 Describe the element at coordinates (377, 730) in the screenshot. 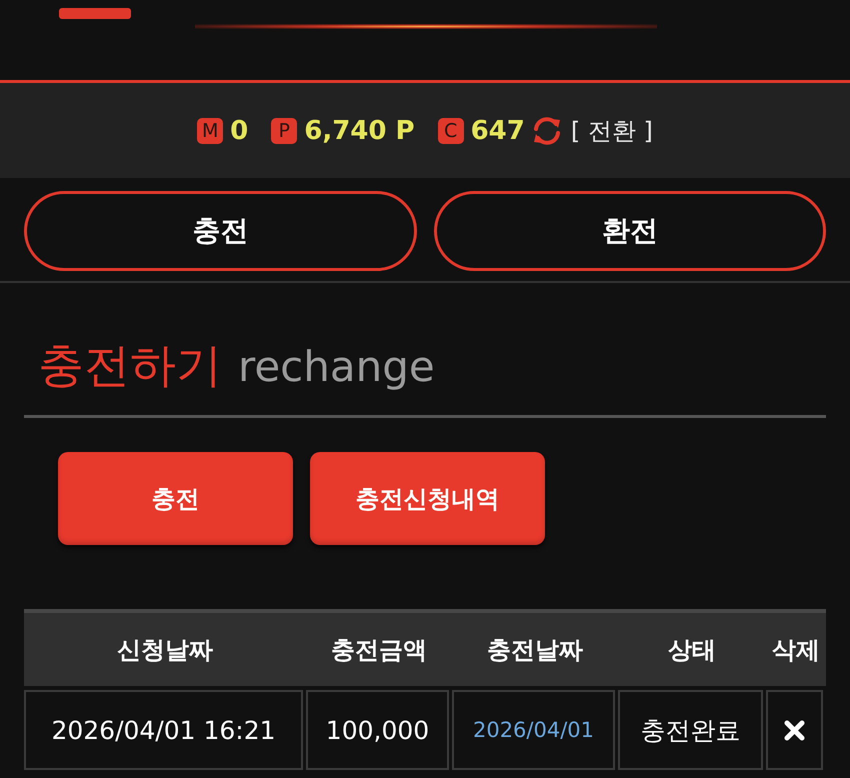

I see `table-cell: 100,000` at that location.